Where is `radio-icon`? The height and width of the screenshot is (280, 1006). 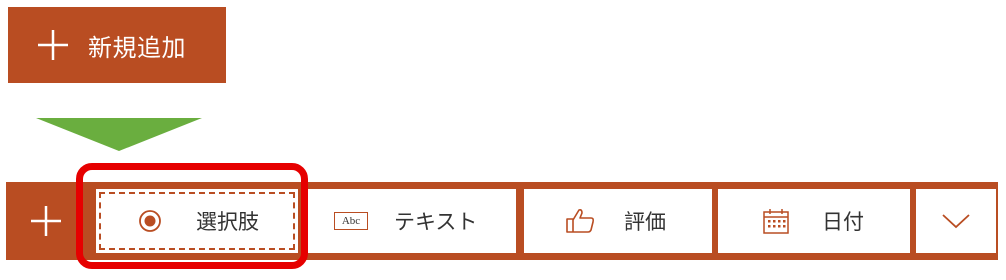 radio-icon is located at coordinates (150, 221).